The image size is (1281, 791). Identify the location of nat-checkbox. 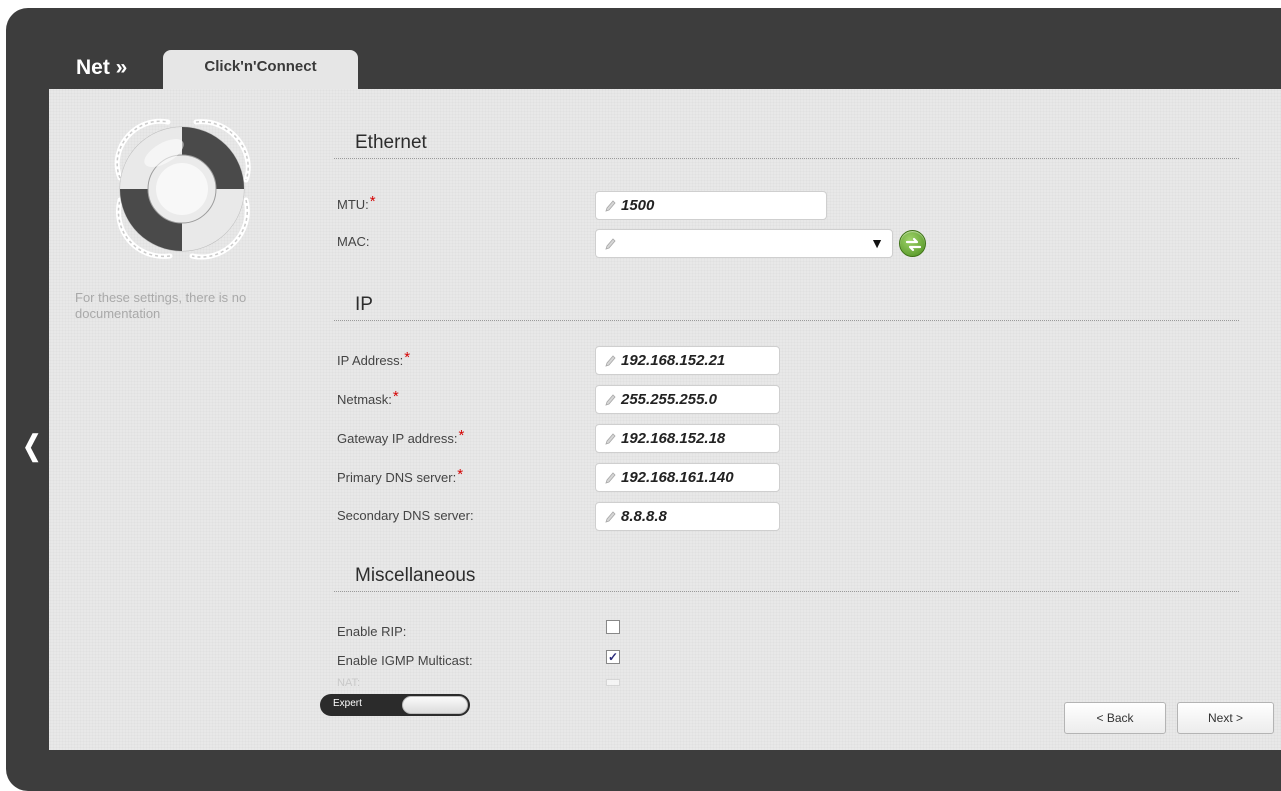
(613, 682).